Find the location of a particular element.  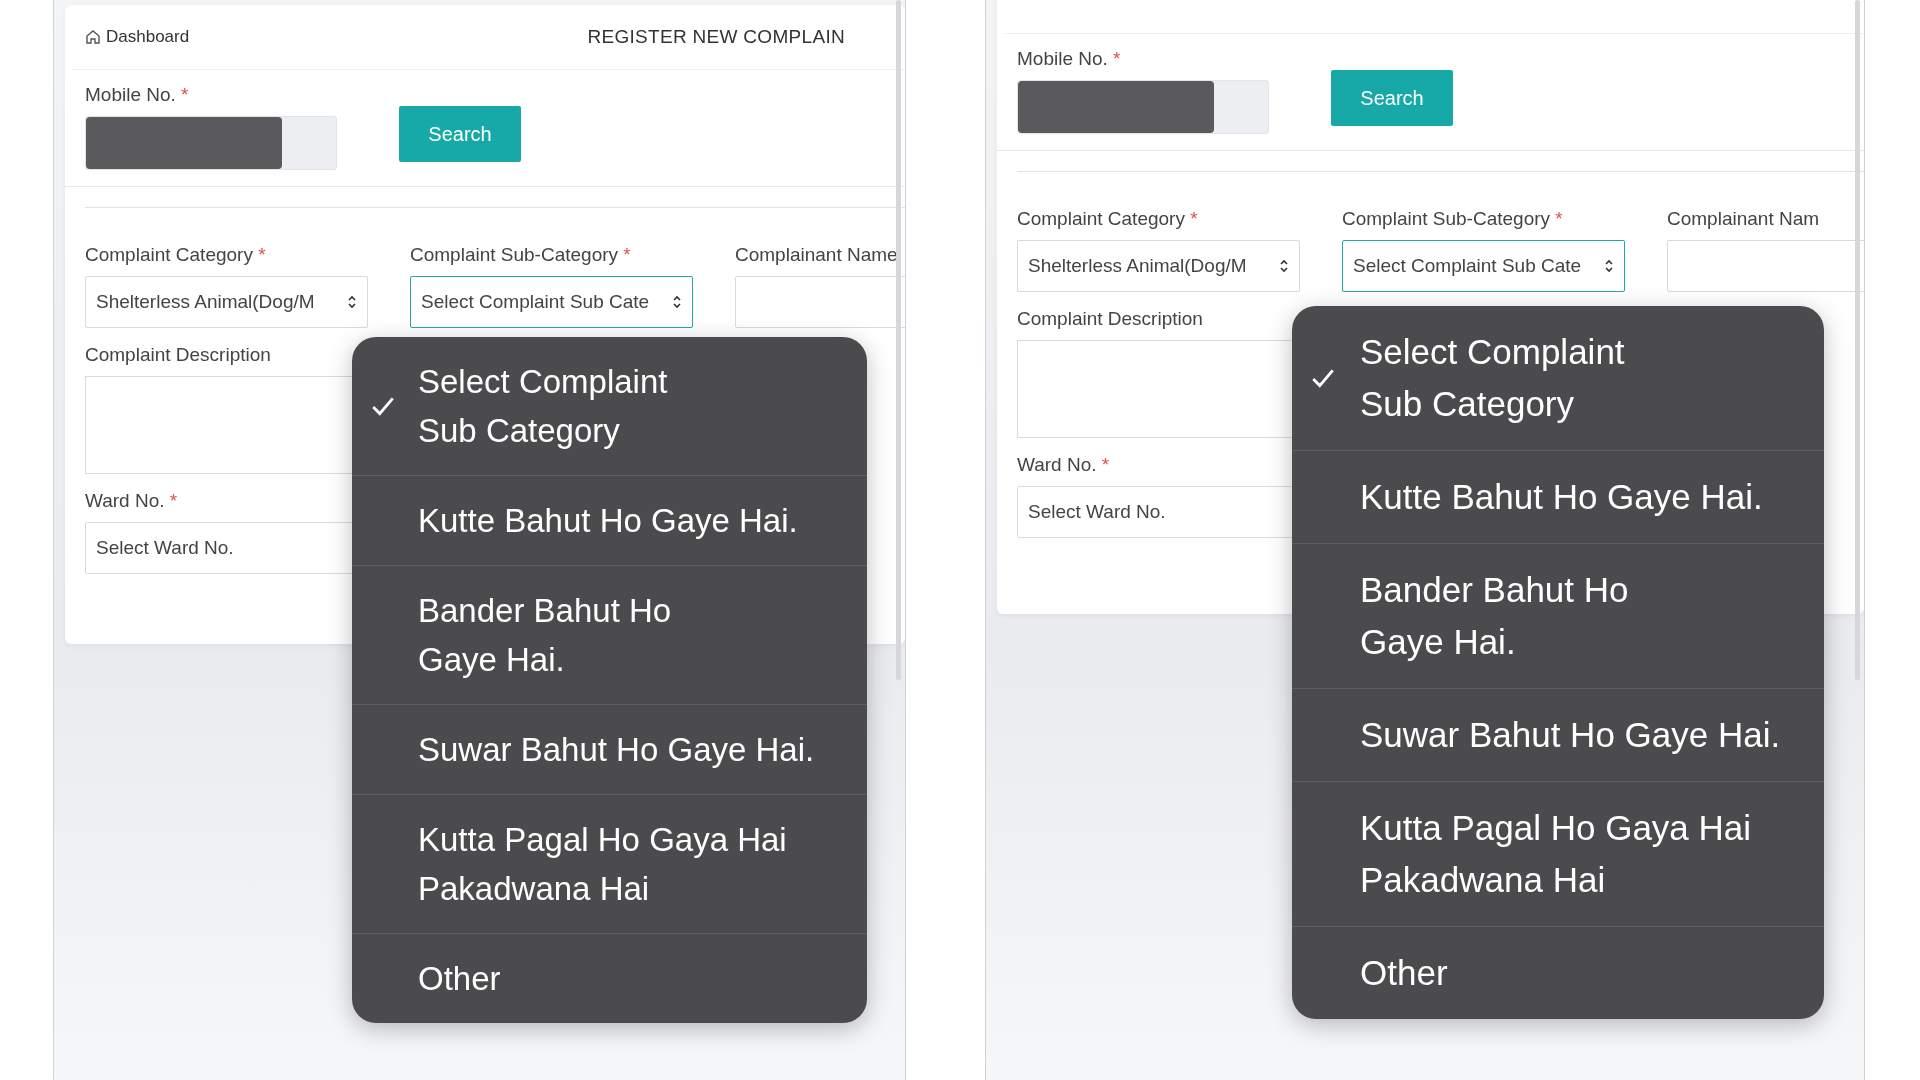

page-title: REGISTER NEW COMPLAIN is located at coordinates (716, 37).